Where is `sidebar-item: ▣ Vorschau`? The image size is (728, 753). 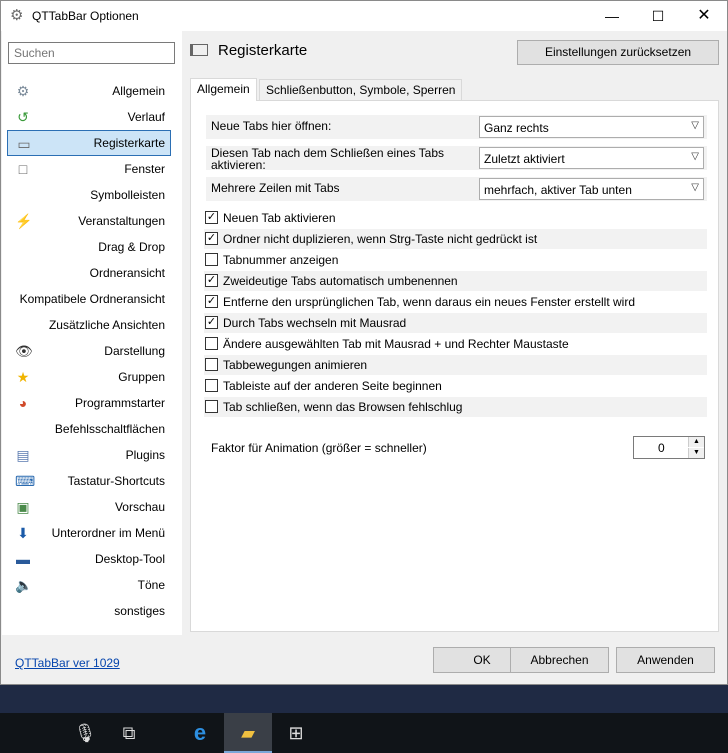
sidebar-item: ▣ Vorschau is located at coordinates (89, 507).